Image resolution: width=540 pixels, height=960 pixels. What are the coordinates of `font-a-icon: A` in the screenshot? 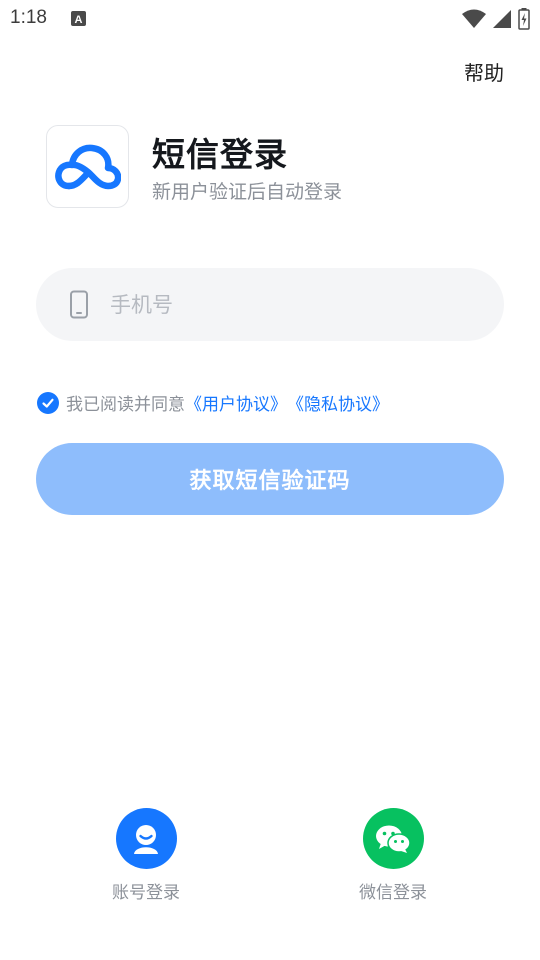 It's located at (78, 18).